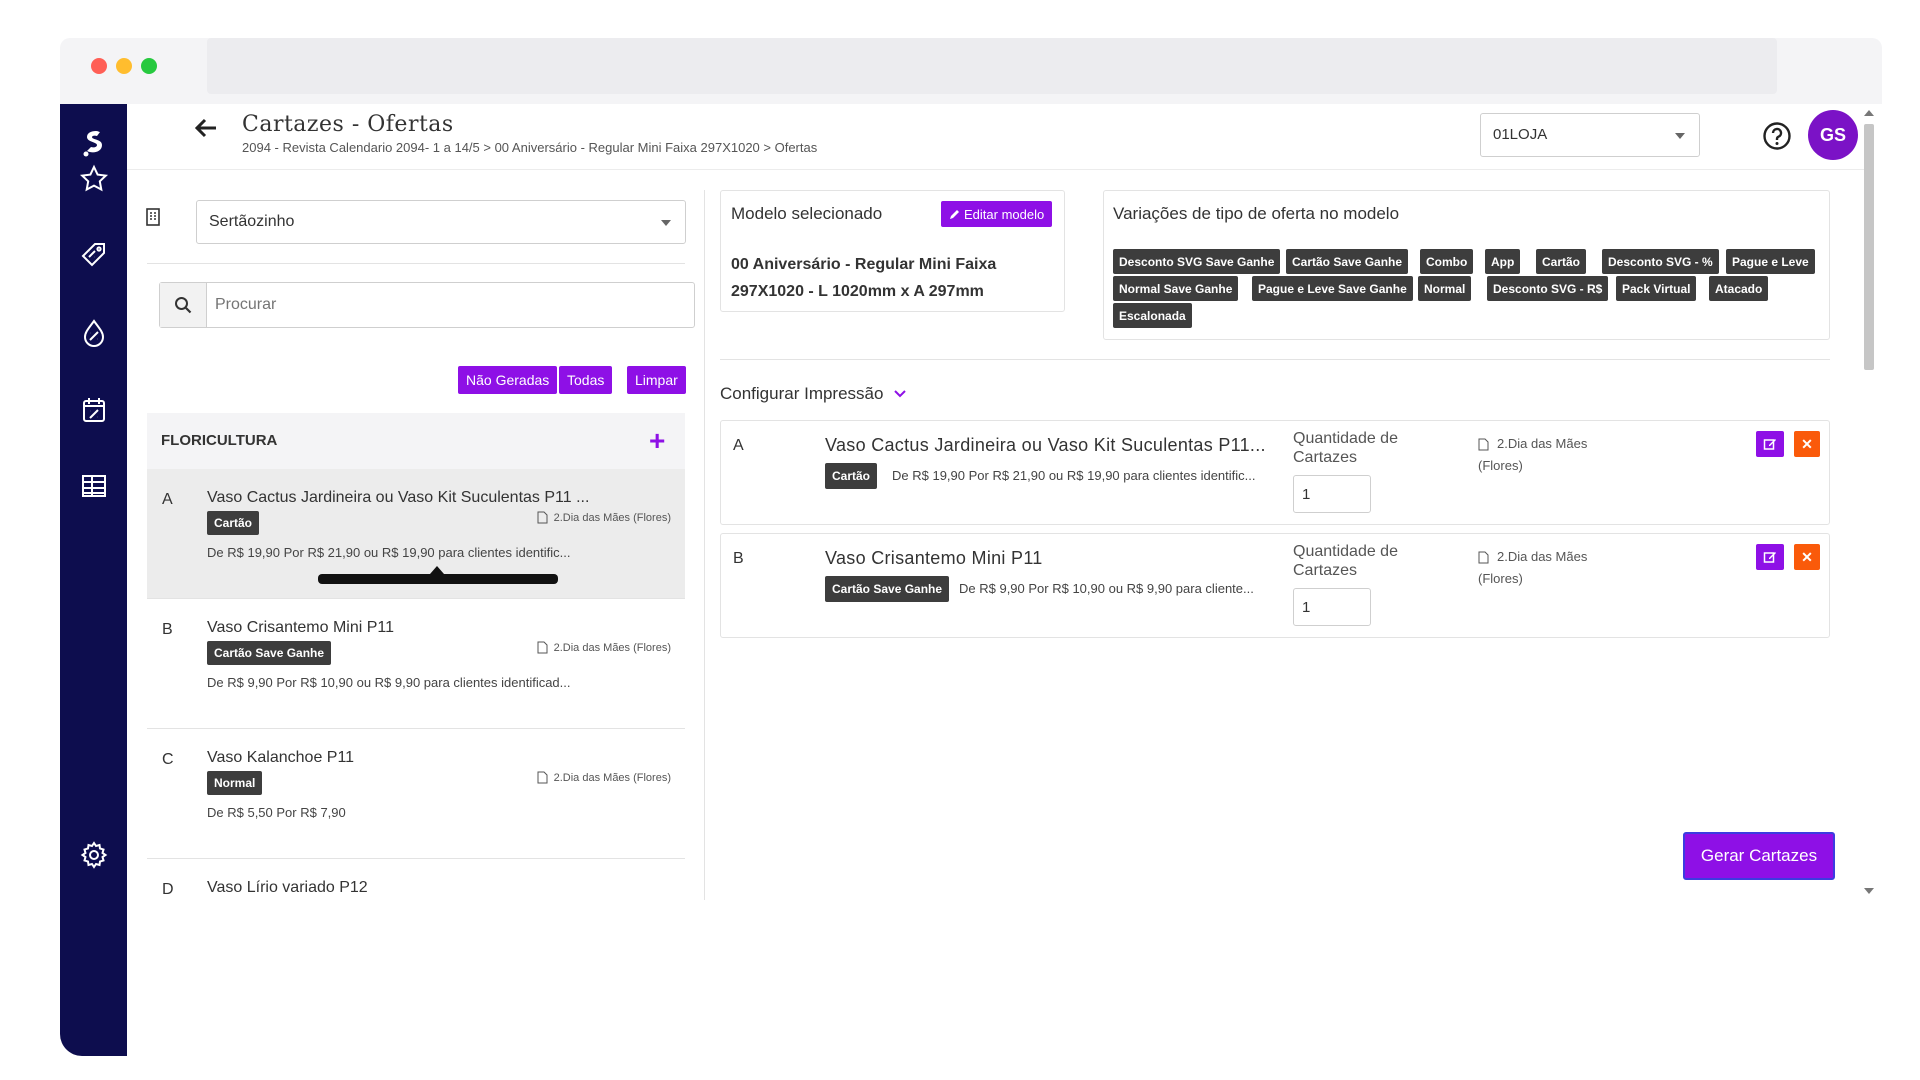 The width and height of the screenshot is (1920, 1080). I want to click on edit-icon, so click(1769, 444).